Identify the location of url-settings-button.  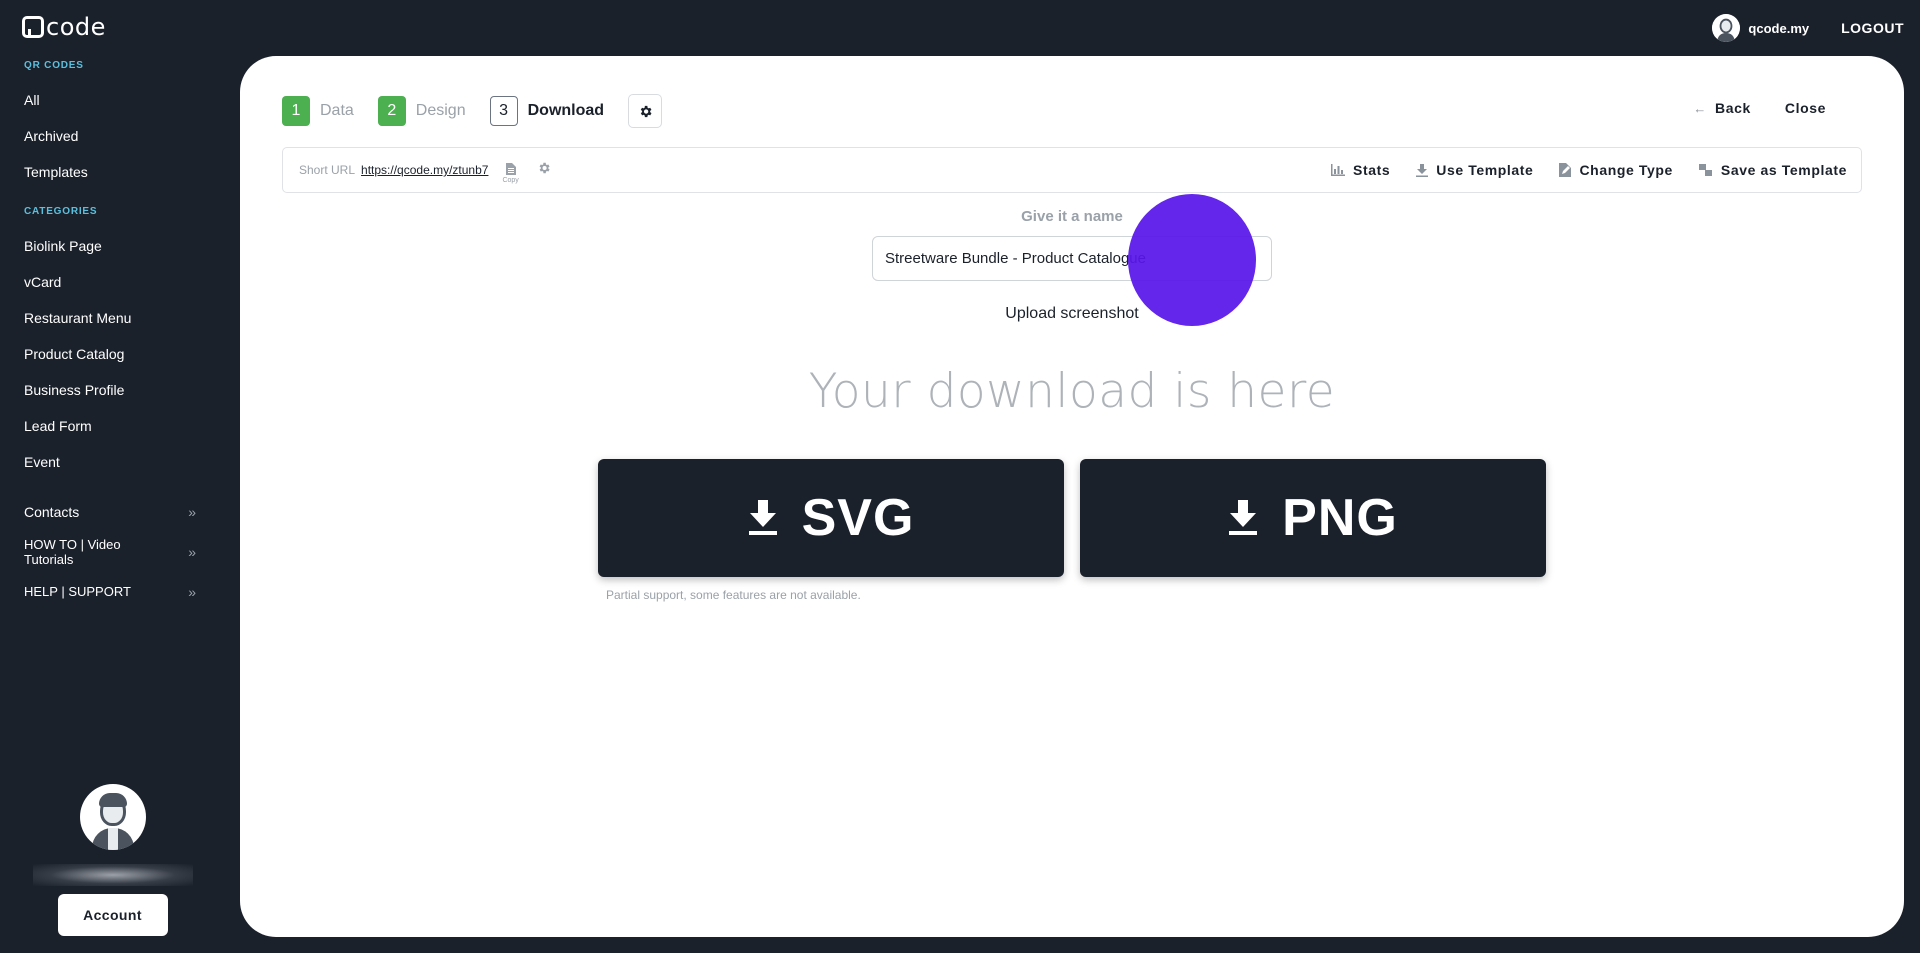
(544, 170).